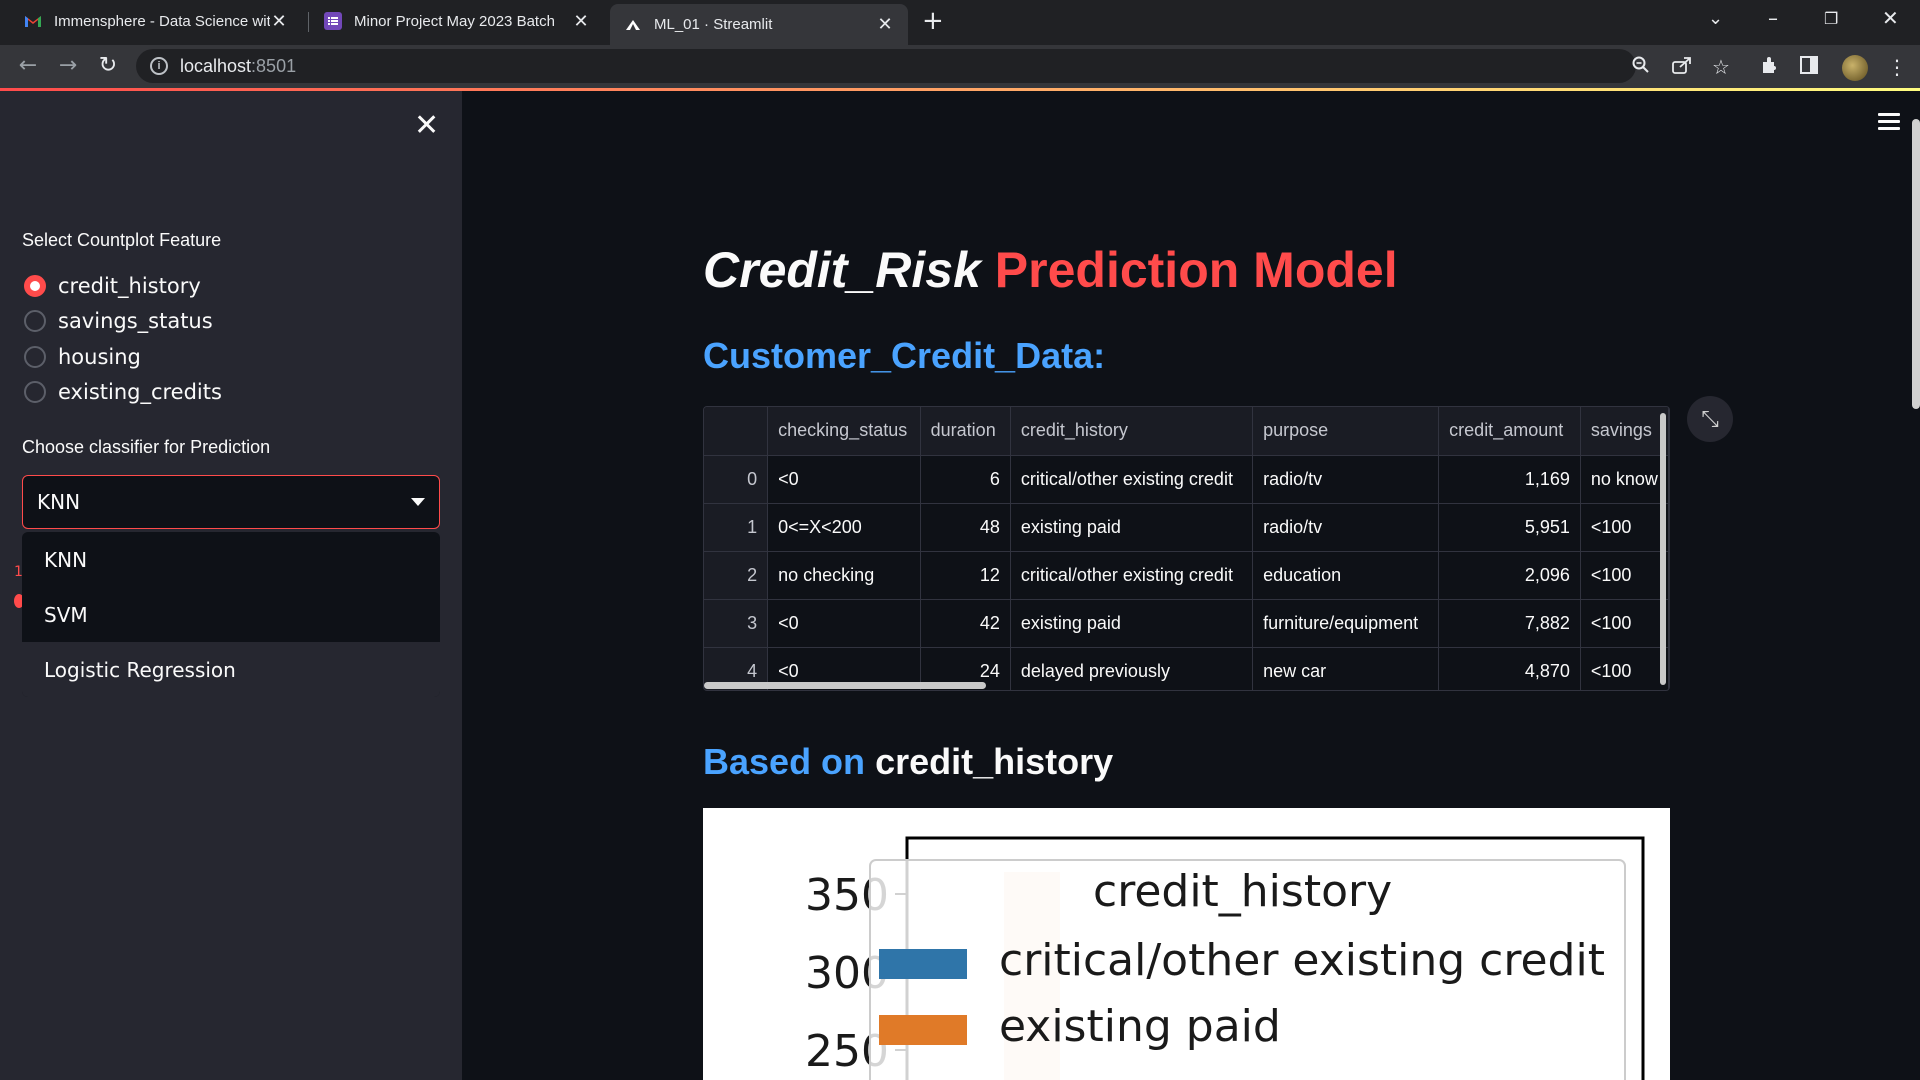 The image size is (1920, 1080). I want to click on column-header: purpose, so click(1346, 431).